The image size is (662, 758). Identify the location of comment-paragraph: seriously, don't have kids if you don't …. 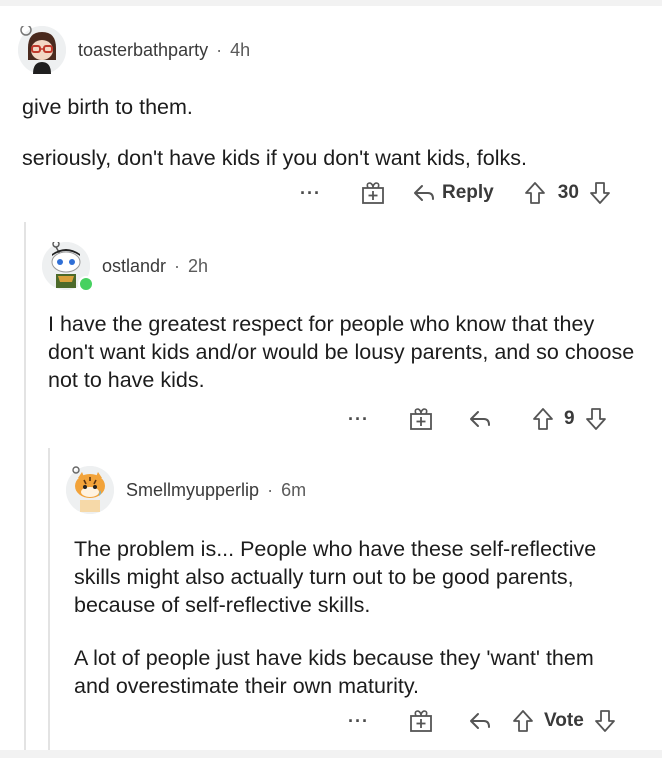
(274, 158).